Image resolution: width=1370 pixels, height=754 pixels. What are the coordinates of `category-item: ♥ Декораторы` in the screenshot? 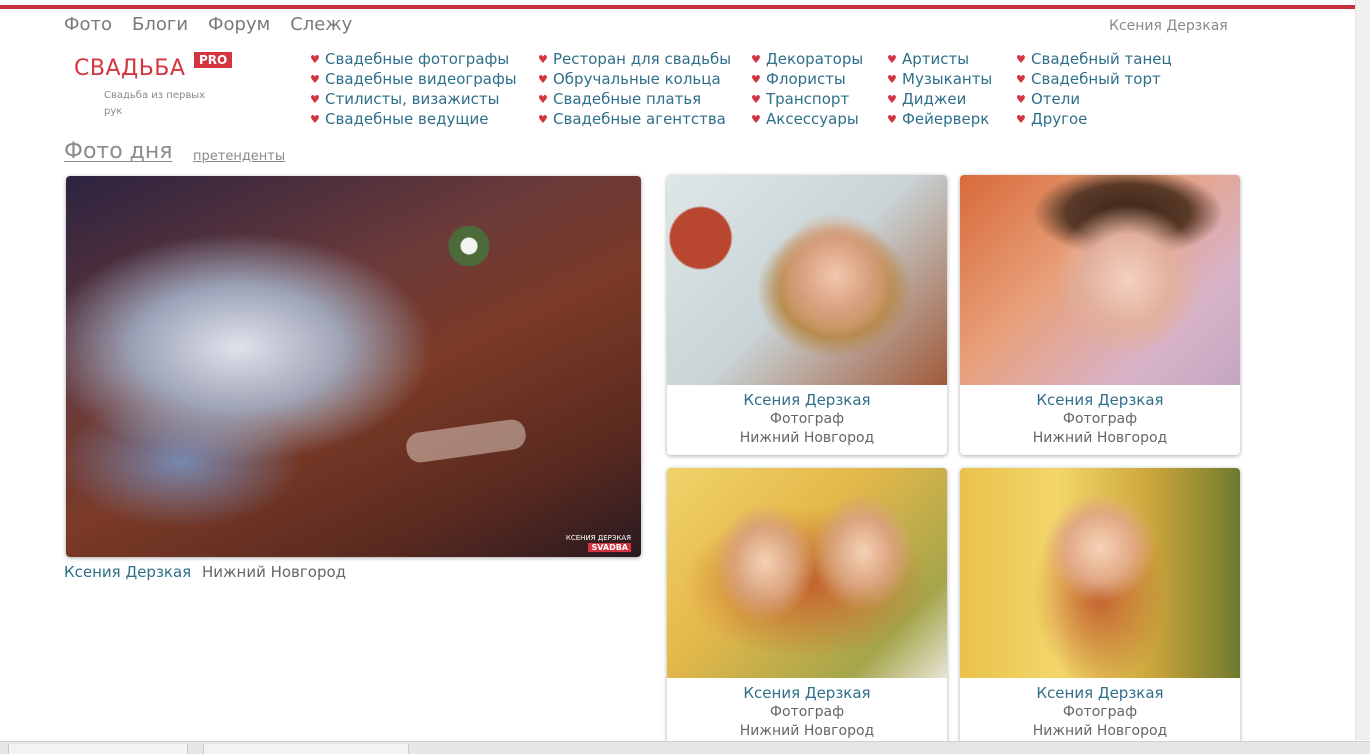 It's located at (807, 59).